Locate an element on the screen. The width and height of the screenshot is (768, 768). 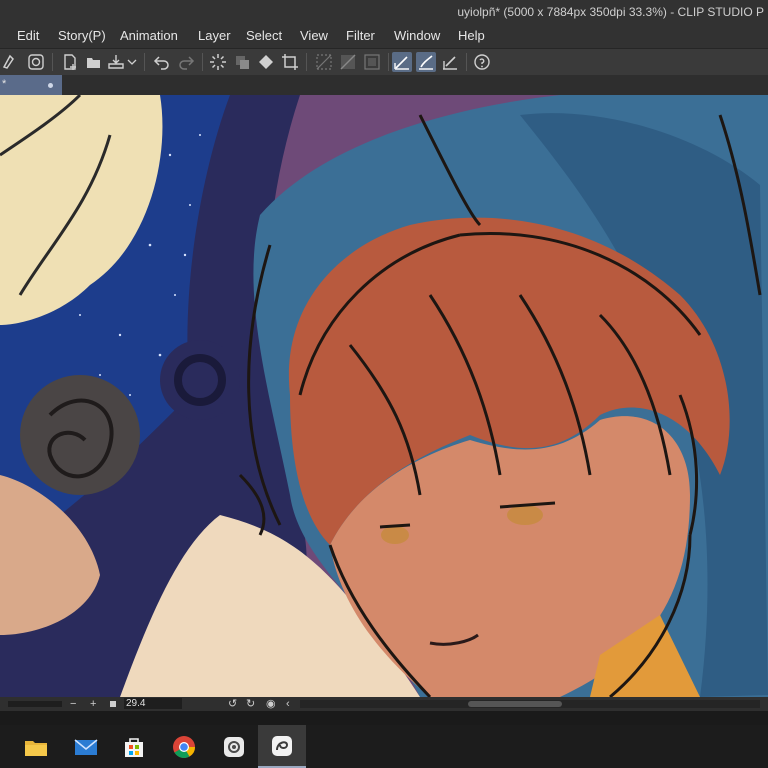
snap-ruler-icon is located at coordinates (348, 62).